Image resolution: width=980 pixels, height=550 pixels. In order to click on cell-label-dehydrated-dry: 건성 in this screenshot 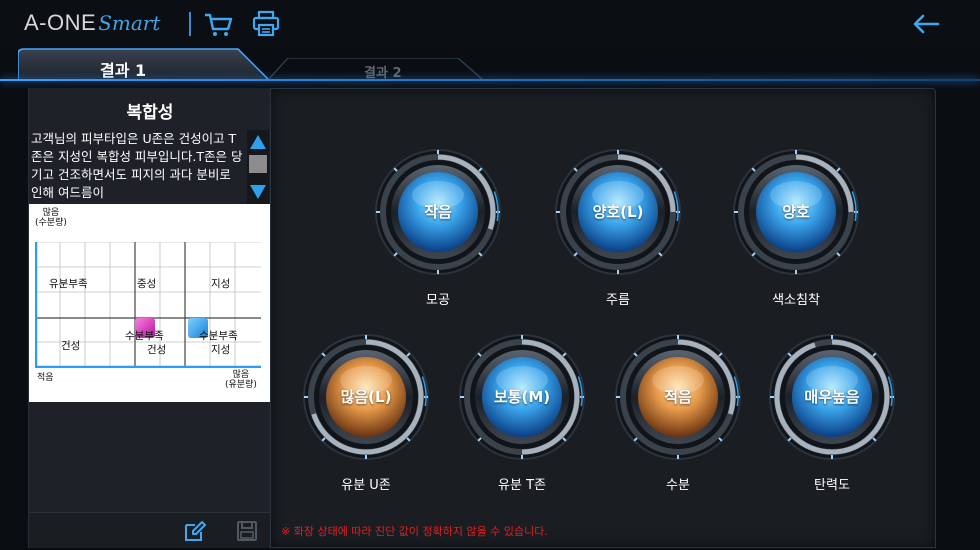, I will do `click(157, 350)`.